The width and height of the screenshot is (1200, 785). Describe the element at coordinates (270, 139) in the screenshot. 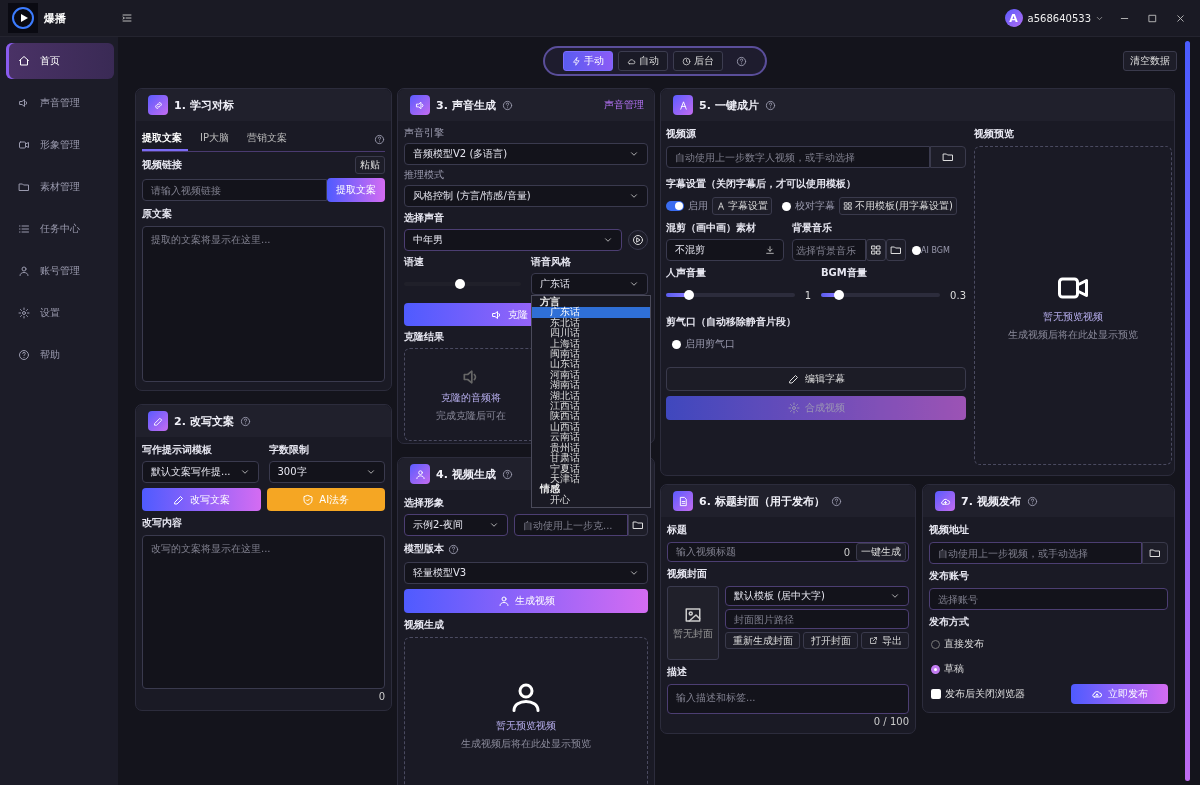

I see `tab: 营销文案` at that location.